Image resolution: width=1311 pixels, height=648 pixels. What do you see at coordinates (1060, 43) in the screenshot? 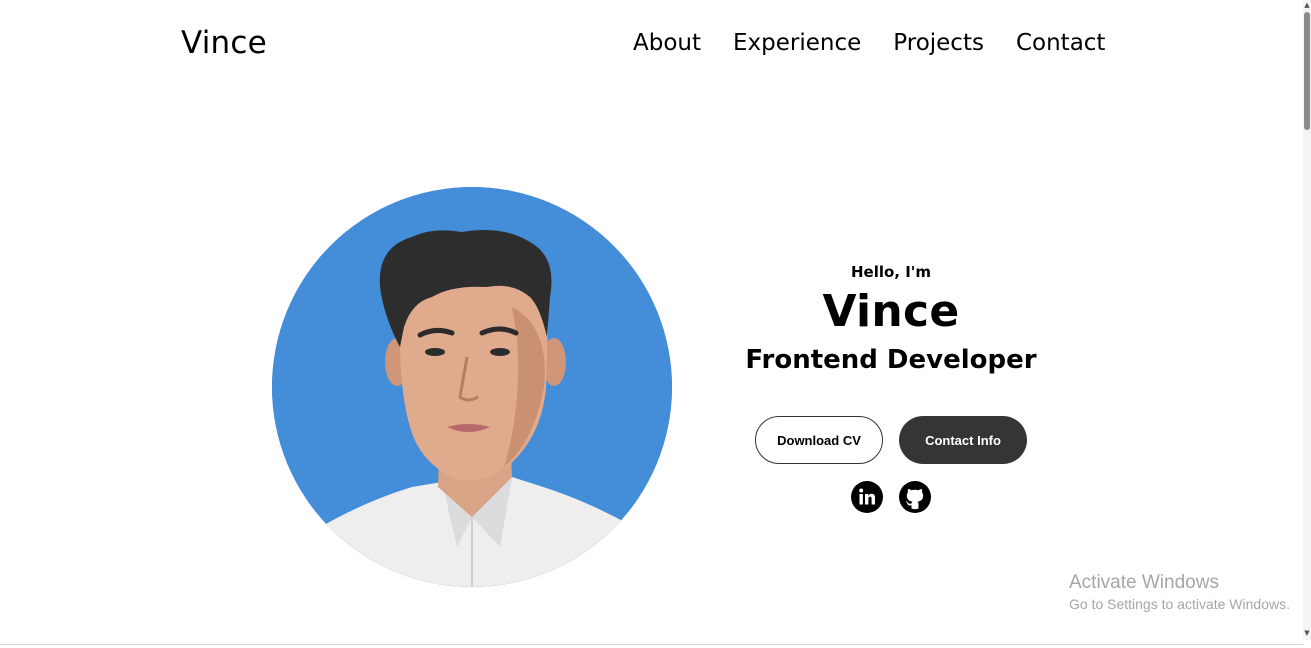
I see `nav-link-contact: Contact` at bounding box center [1060, 43].